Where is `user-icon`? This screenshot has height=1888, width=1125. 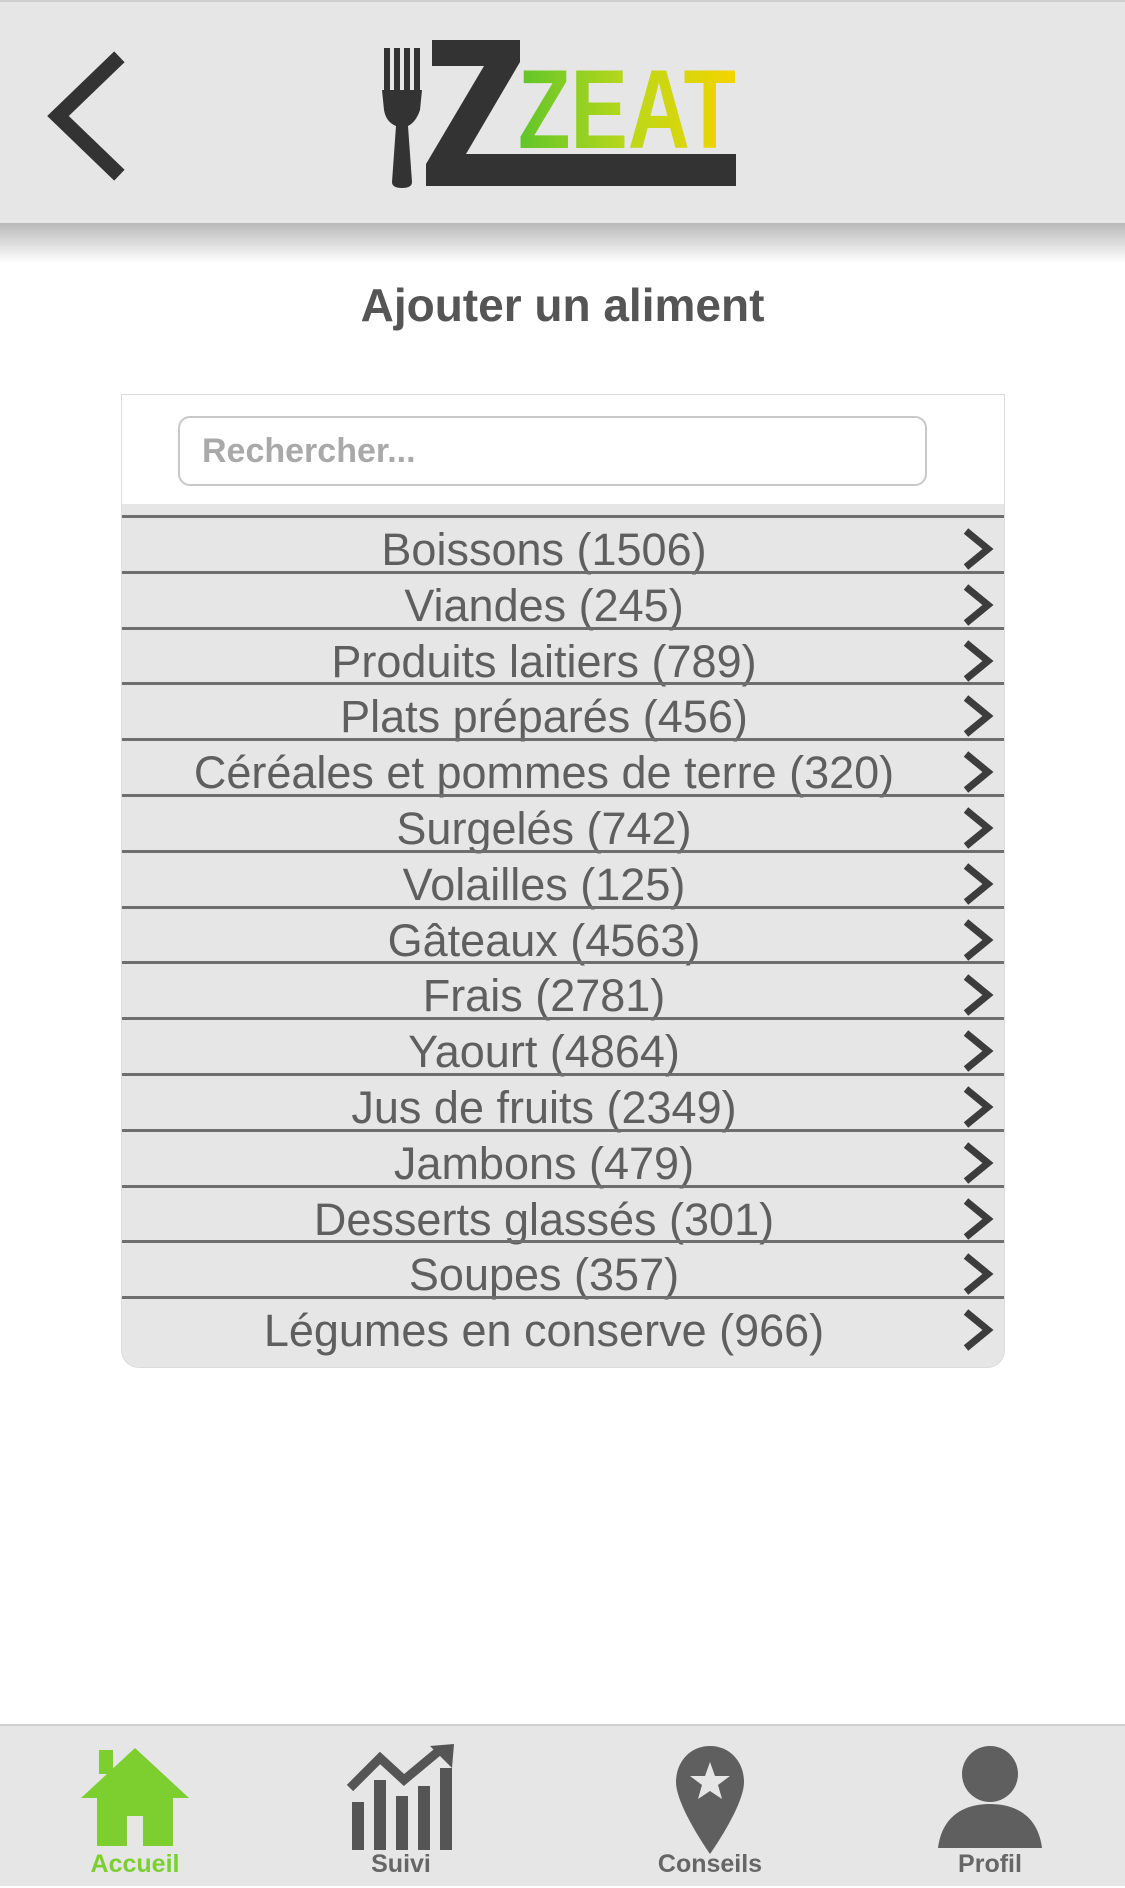
user-icon is located at coordinates (990, 1797).